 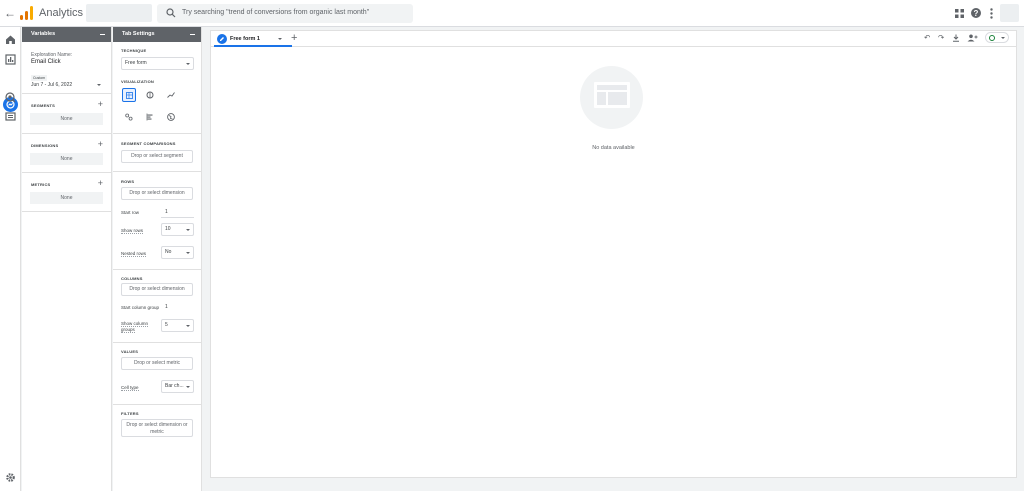 What do you see at coordinates (927, 37) in the screenshot?
I see `undo-icon: ↶` at bounding box center [927, 37].